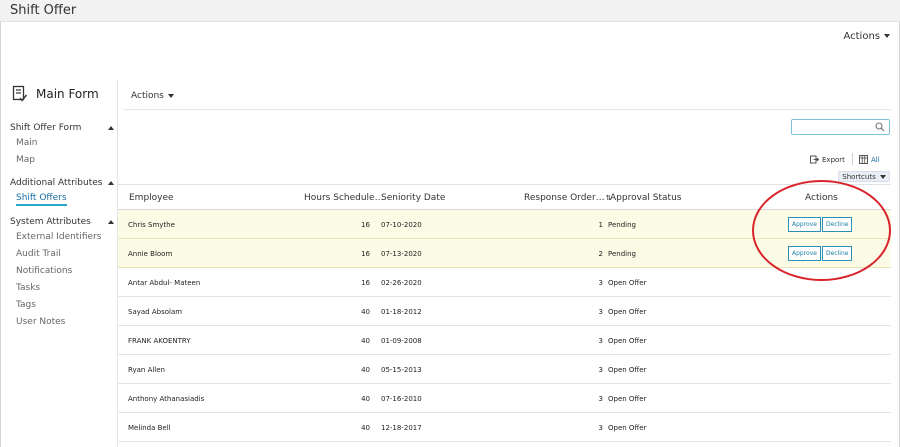 This screenshot has height=447, width=900. I want to click on cell-seniority-date: 12-18-2017, so click(401, 428).